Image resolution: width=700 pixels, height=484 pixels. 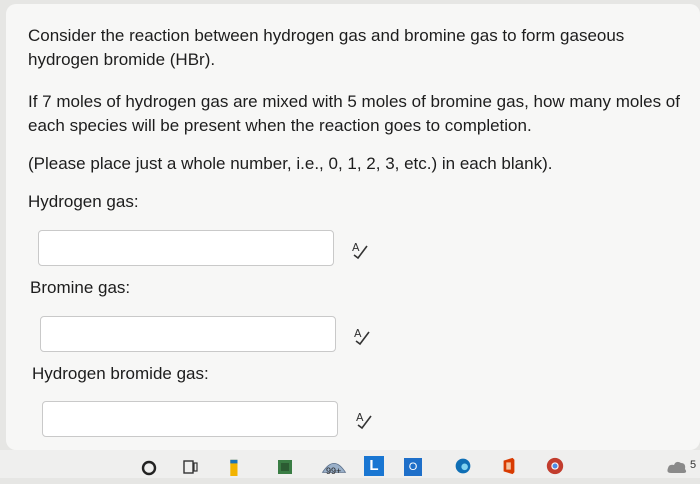 What do you see at coordinates (188, 334) in the screenshot?
I see `bromine-gas-input` at bounding box center [188, 334].